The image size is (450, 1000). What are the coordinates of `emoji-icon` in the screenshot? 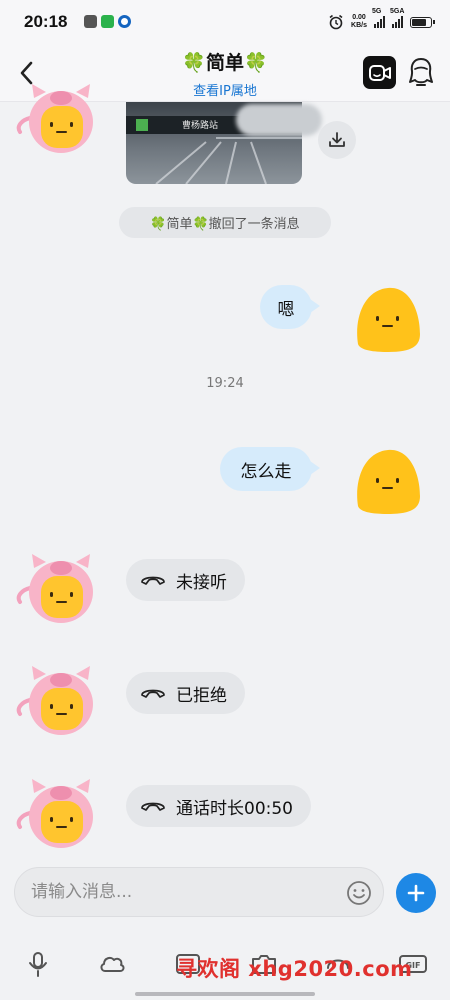 It's located at (359, 893).